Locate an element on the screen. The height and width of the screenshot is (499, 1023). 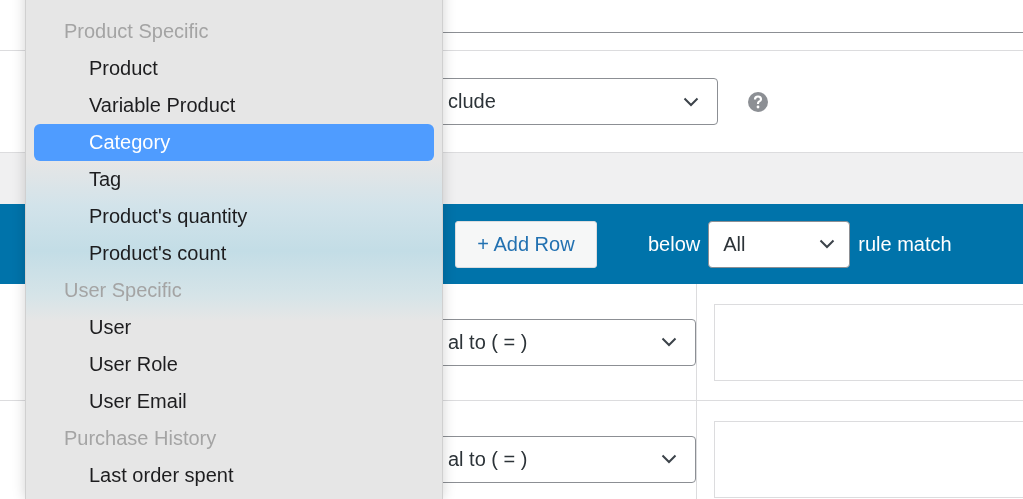
group-header: Product Specific is located at coordinates (136, 31).